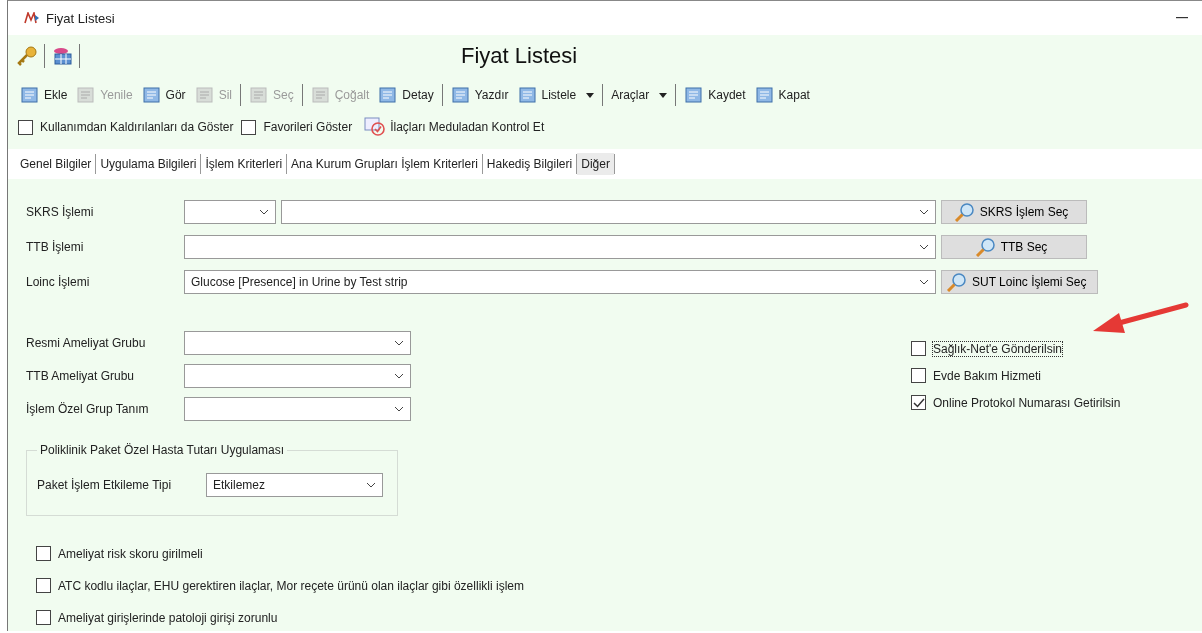 The width and height of the screenshot is (1202, 633). I want to click on field-label: Paket İşlem Etkileme Tipi, so click(105, 485).